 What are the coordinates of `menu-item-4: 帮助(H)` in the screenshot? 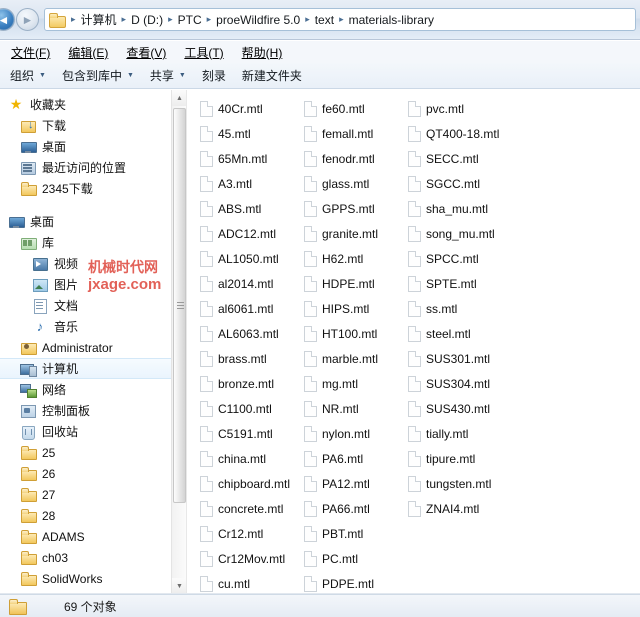 It's located at (262, 52).